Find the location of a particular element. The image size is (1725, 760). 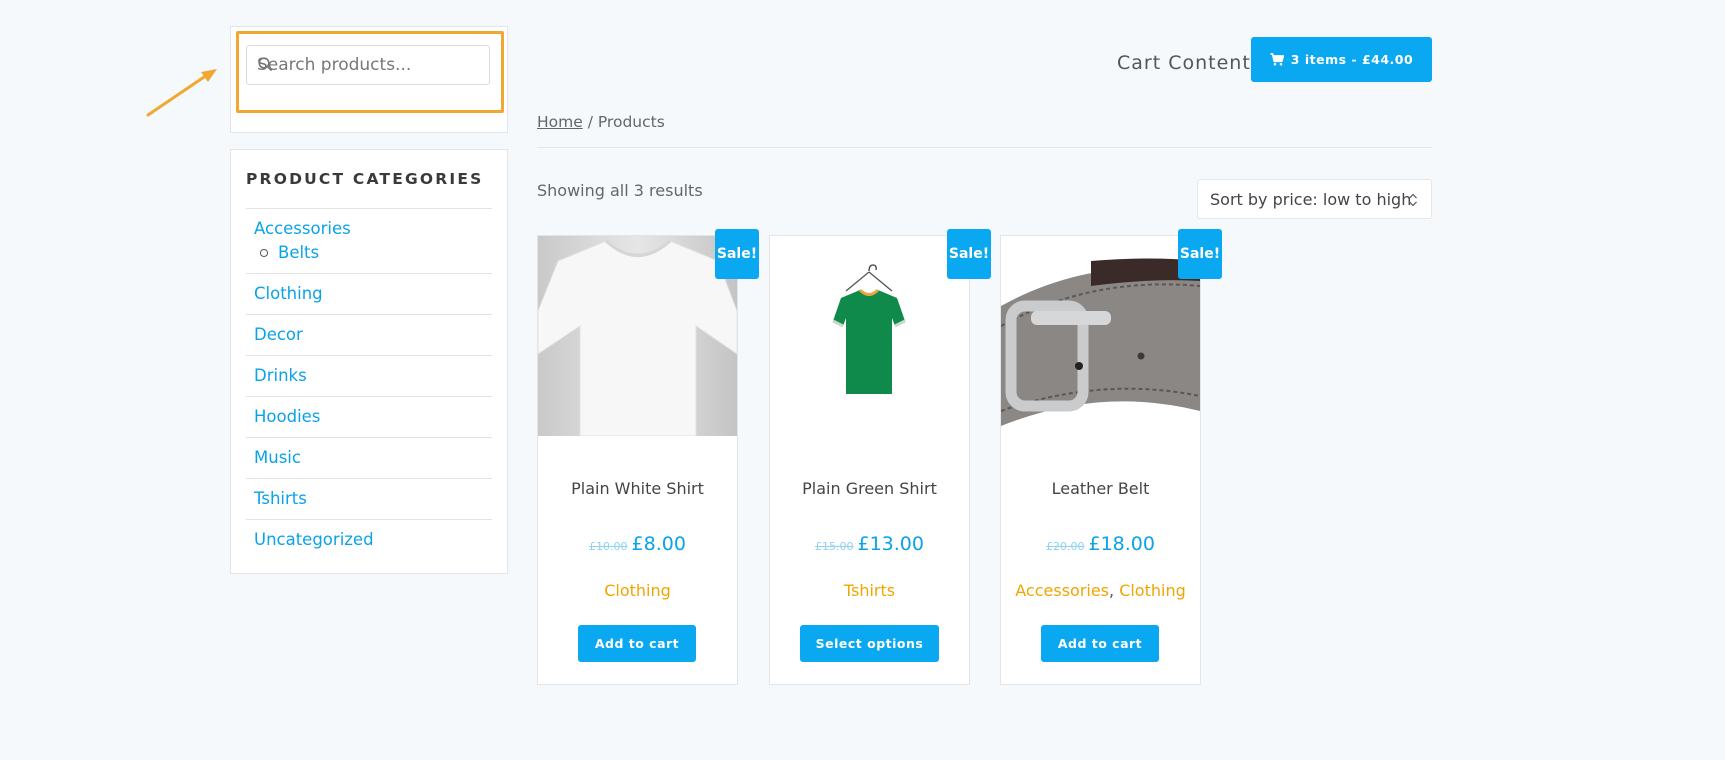

subcategory-item-belts: Belts is located at coordinates (369, 253).